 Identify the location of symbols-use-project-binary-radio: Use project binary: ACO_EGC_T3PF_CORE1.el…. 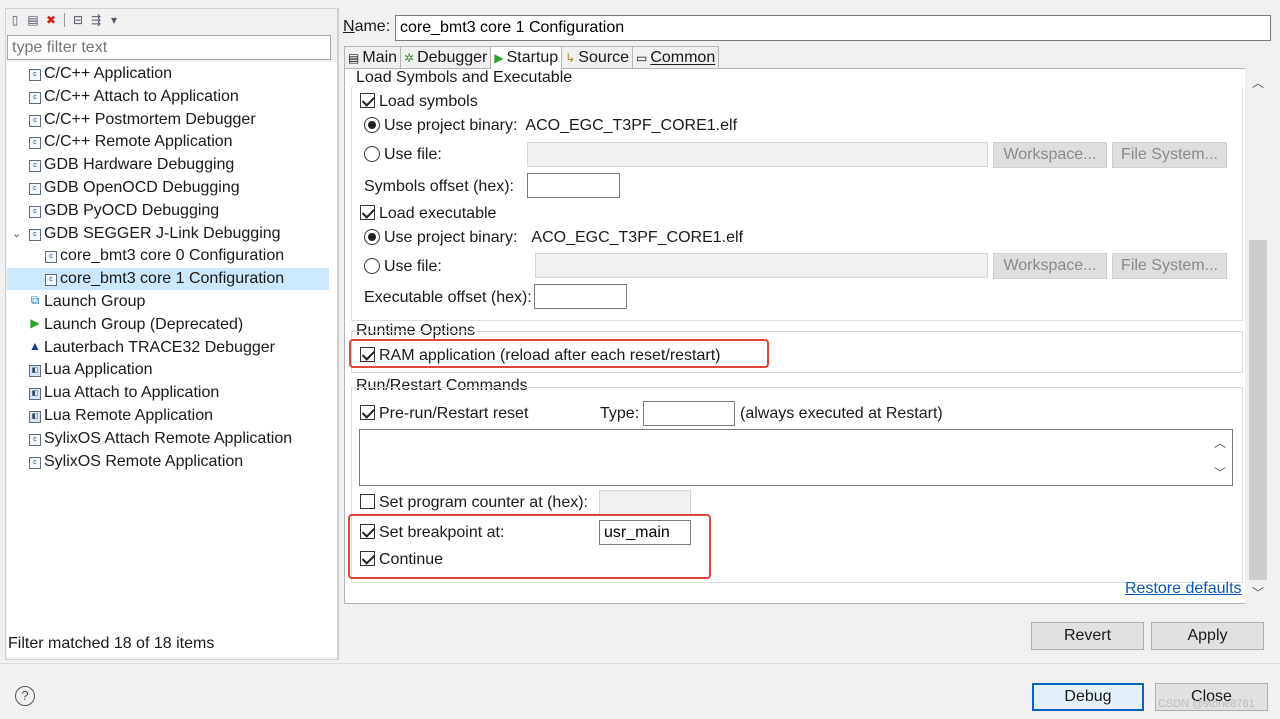
(550, 126).